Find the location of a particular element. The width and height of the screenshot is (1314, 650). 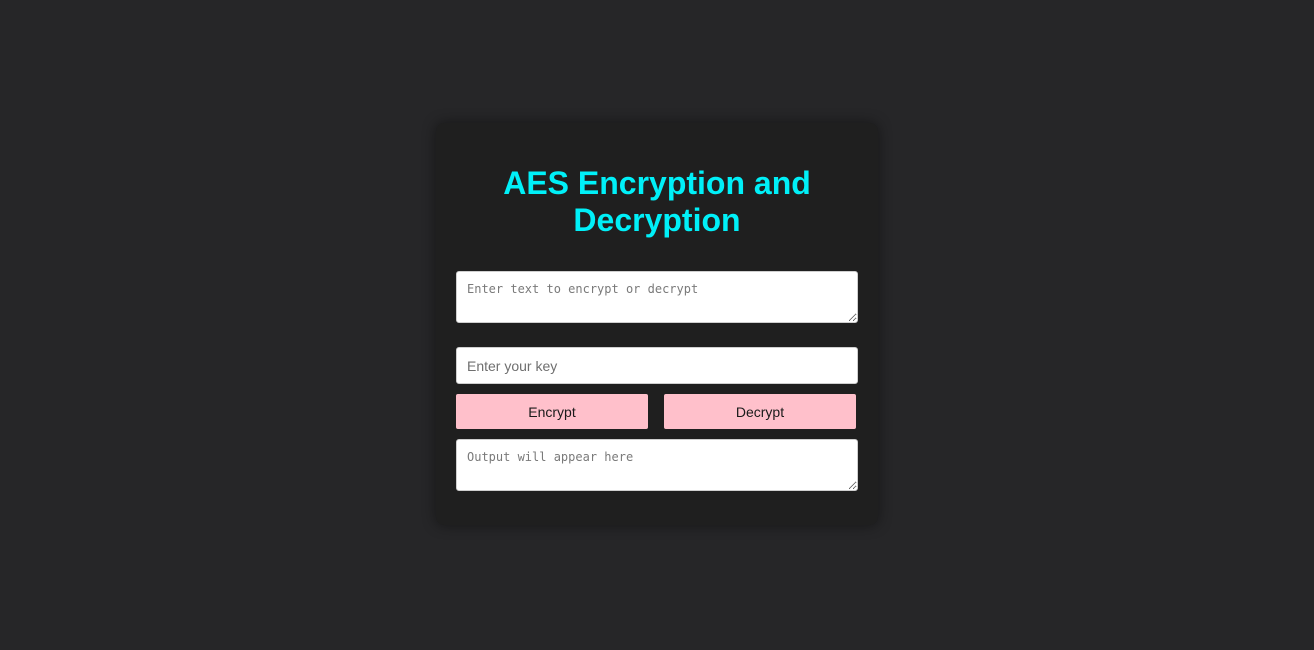

output-text-area is located at coordinates (657, 465).